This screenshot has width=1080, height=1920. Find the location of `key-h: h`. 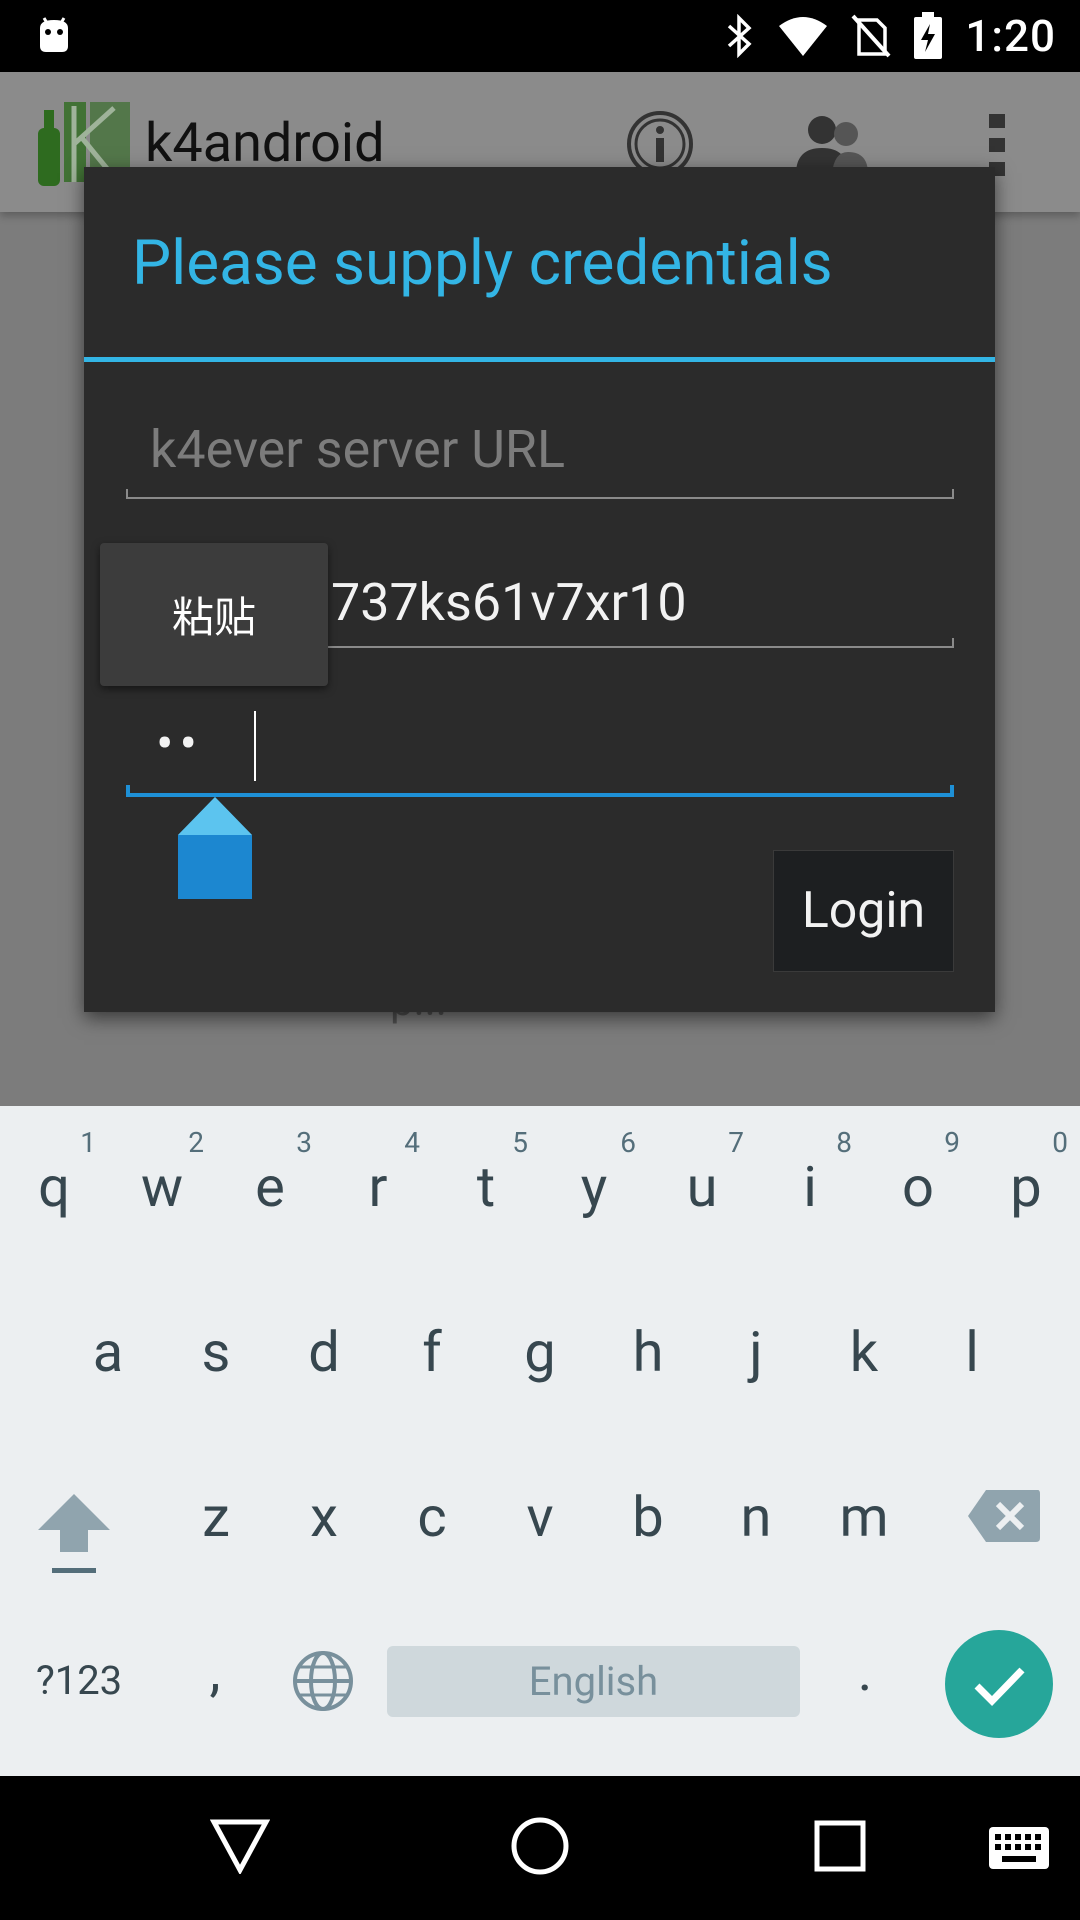

key-h: h is located at coordinates (648, 1351).